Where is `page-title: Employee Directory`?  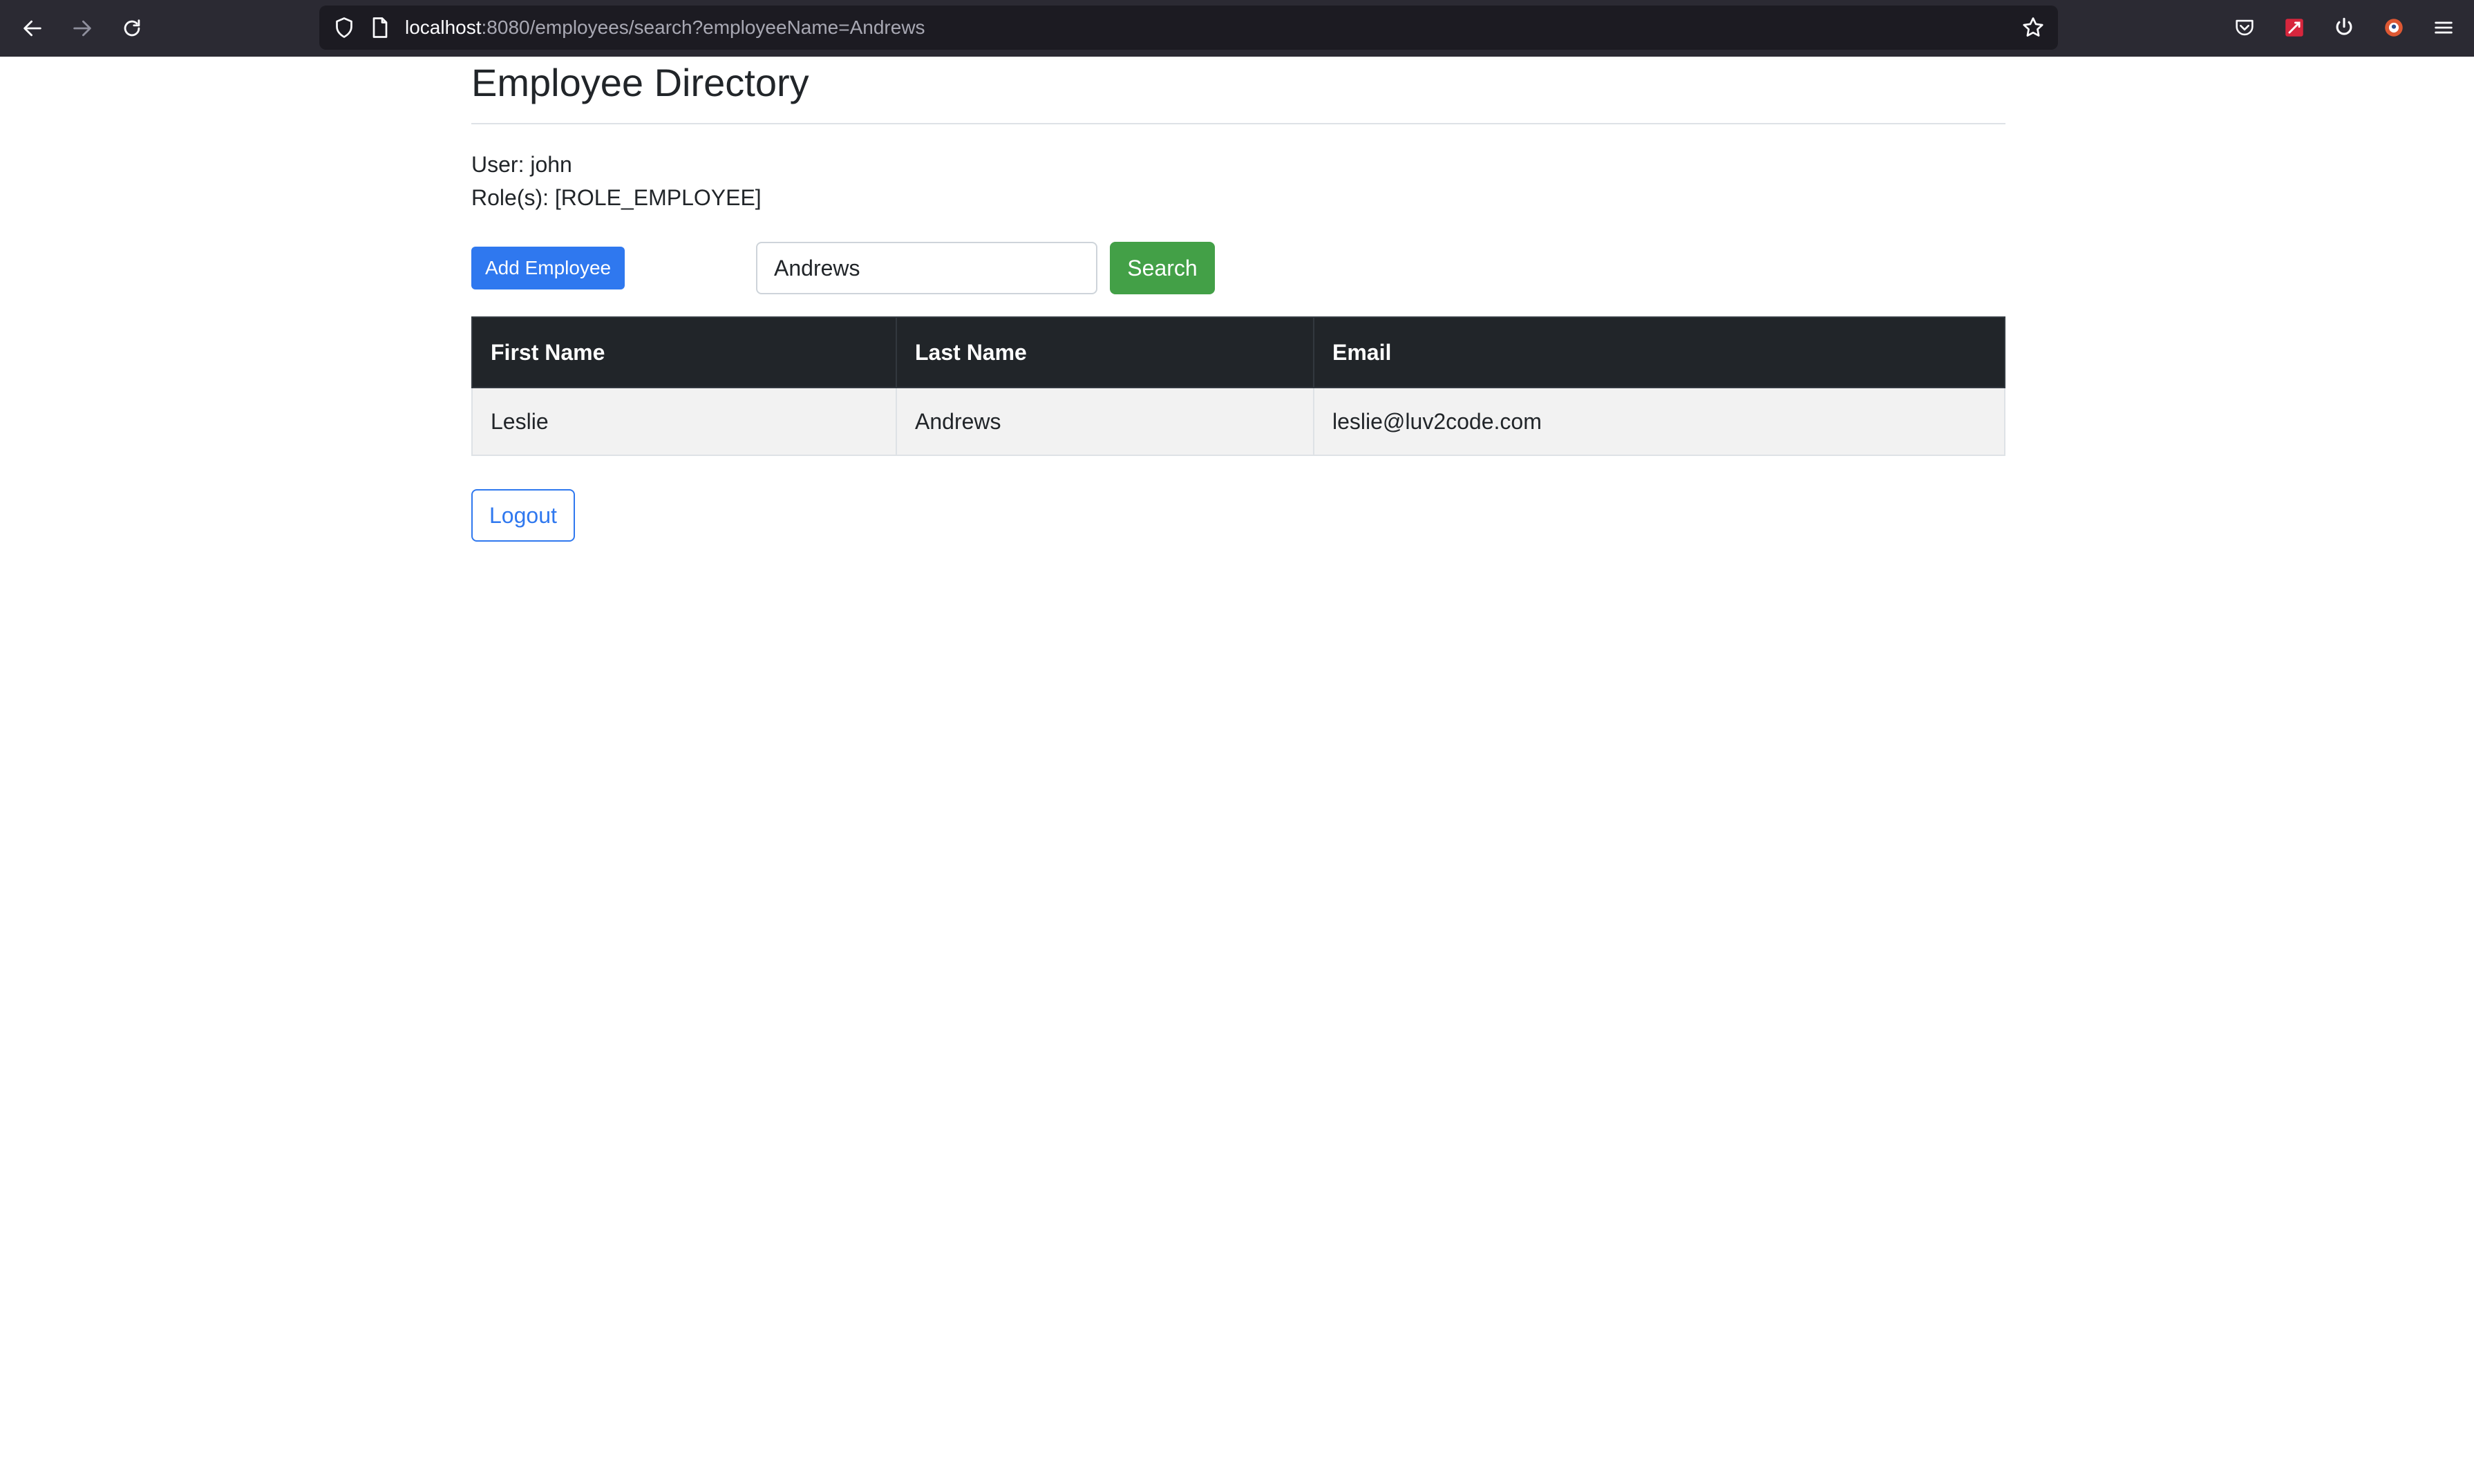
page-title: Employee Directory is located at coordinates (640, 82).